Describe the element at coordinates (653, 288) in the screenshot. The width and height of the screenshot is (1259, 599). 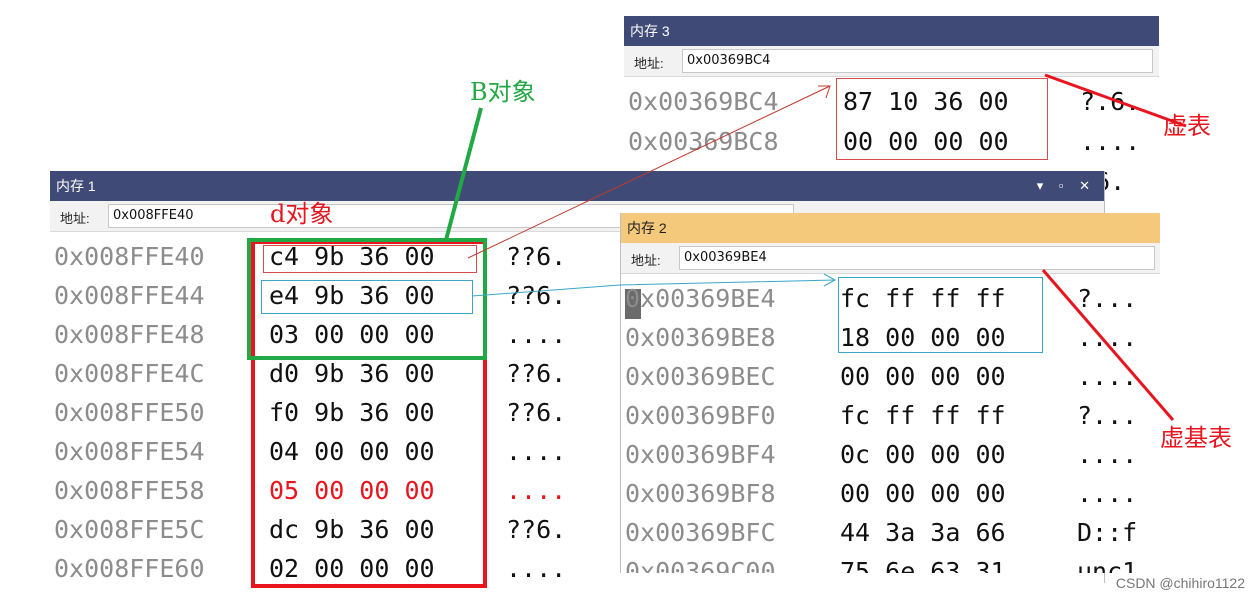
I see `vbptr-arrow-line` at that location.